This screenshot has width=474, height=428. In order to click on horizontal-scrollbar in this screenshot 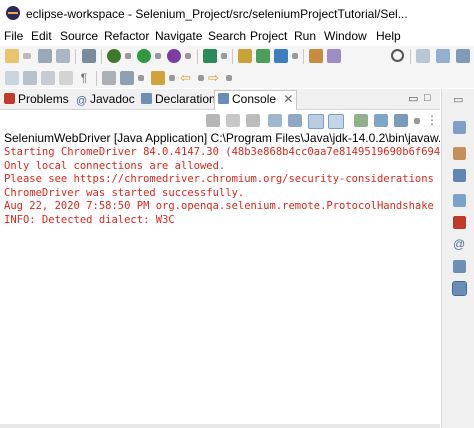, I will do `click(220, 426)`.